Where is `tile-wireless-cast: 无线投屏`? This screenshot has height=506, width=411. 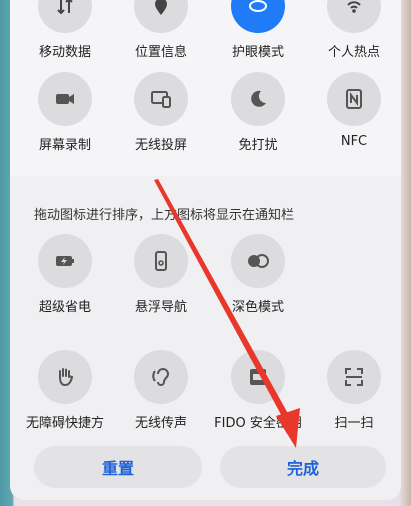 tile-wireless-cast: 无线投屏 is located at coordinates (161, 112).